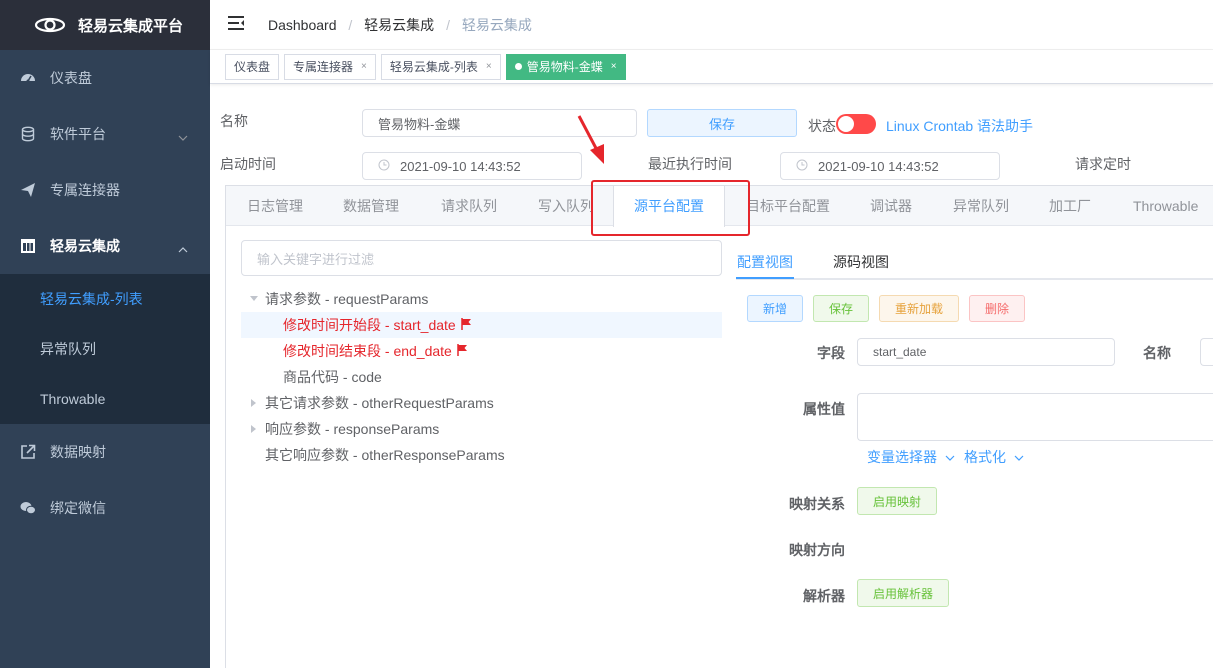 This screenshot has width=1213, height=668. I want to click on sidebar-item-bind-wechat: 绑定微信, so click(105, 508).